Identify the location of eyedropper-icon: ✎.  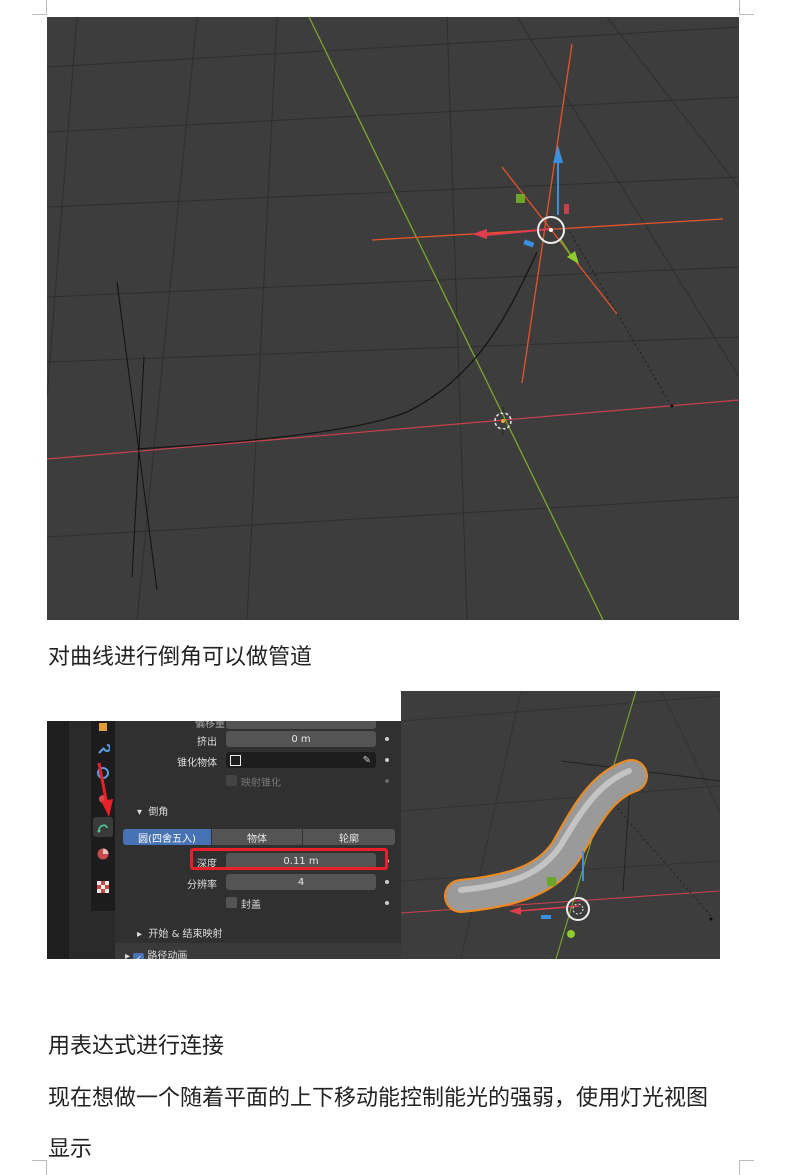
(367, 760).